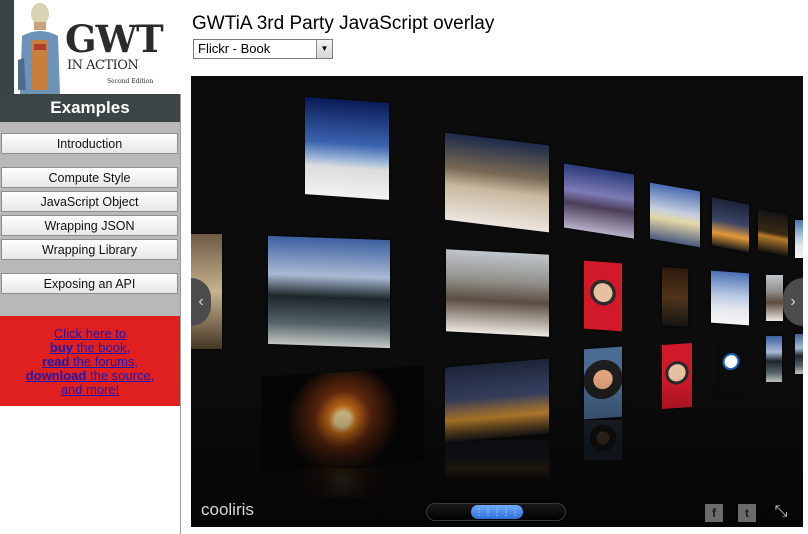 This screenshot has height=534, width=808. What do you see at coordinates (89, 143) in the screenshot?
I see `nav-introduction-button: Introduction` at bounding box center [89, 143].